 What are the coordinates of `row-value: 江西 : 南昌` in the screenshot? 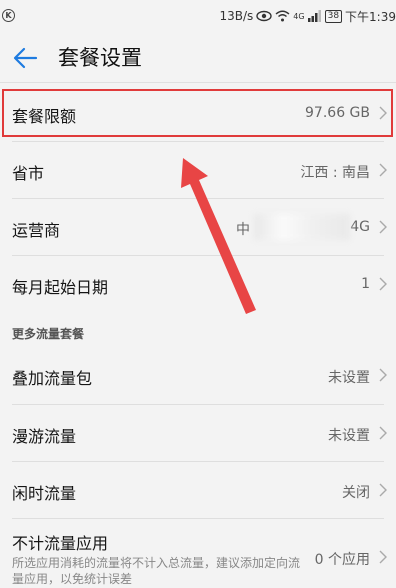 It's located at (335, 173).